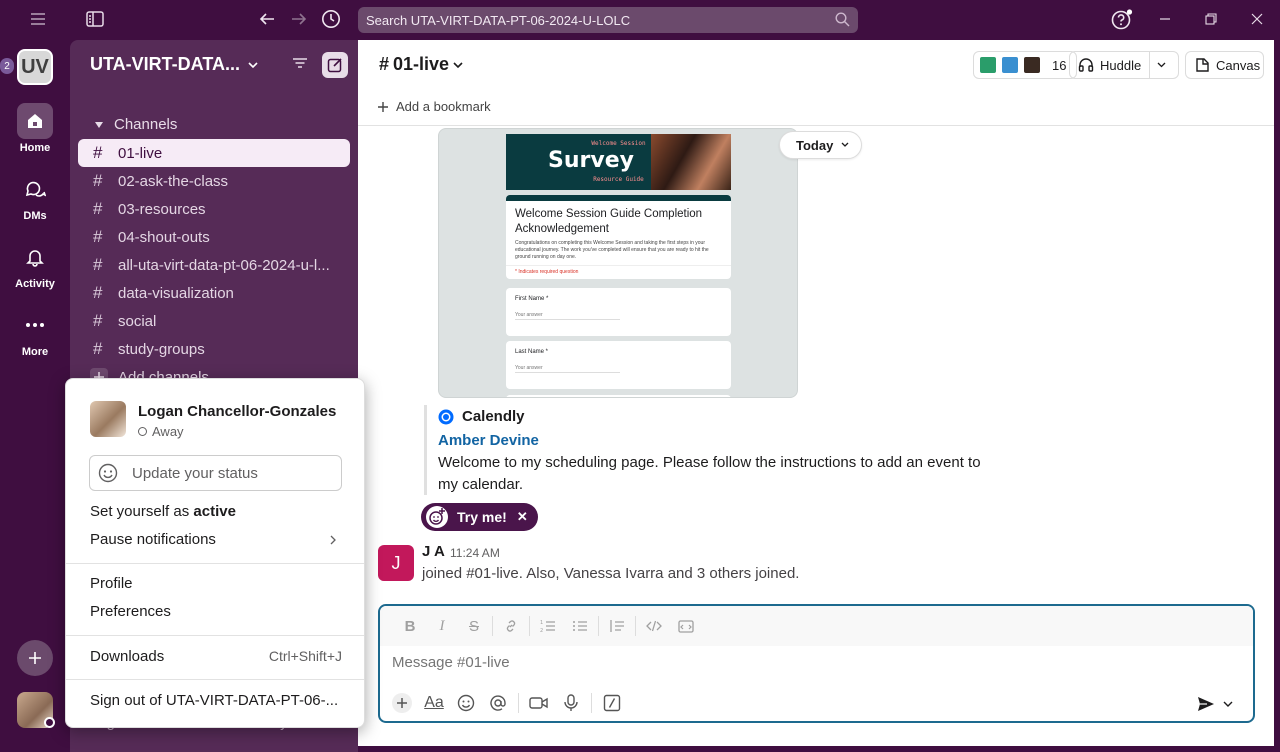  What do you see at coordinates (161, 431) in the screenshot?
I see `presence-status: Away` at bounding box center [161, 431].